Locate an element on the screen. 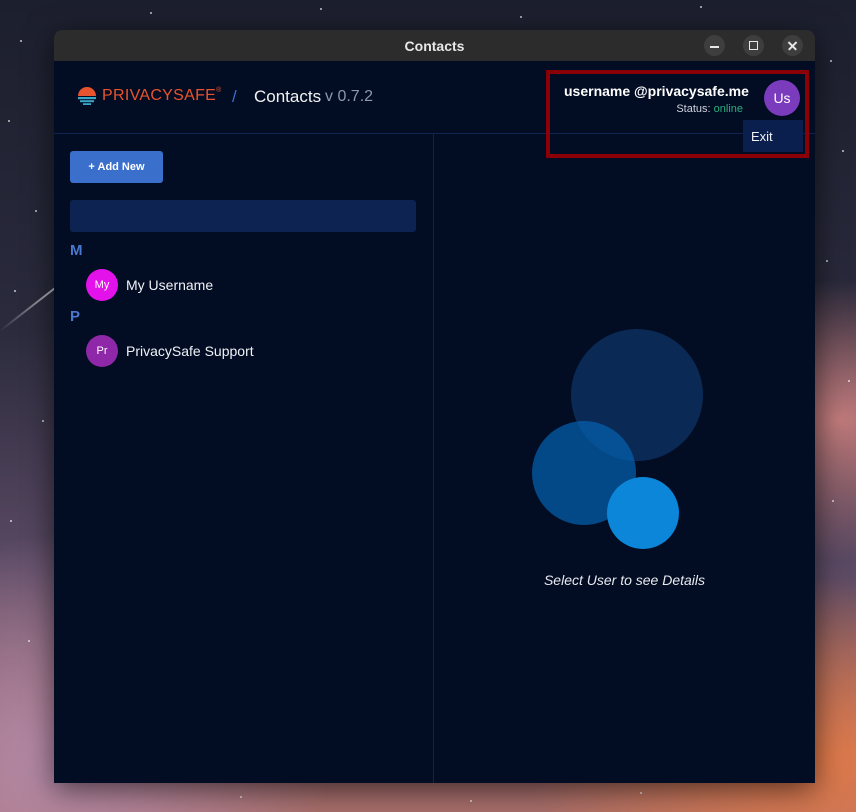  brand-name: PRIVACYSAFE® is located at coordinates (162, 96).